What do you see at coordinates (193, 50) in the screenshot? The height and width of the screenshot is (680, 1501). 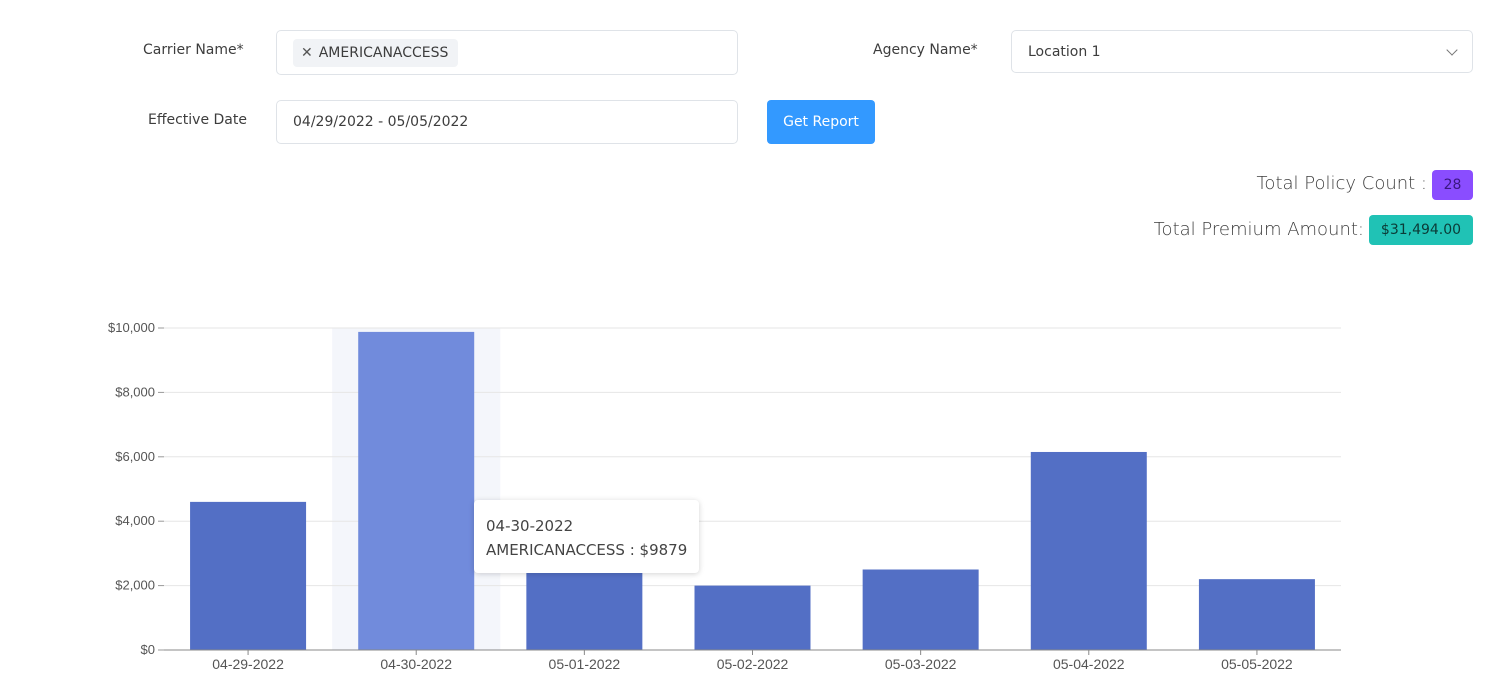 I see `carrier-name-label: Carrier Name*` at bounding box center [193, 50].